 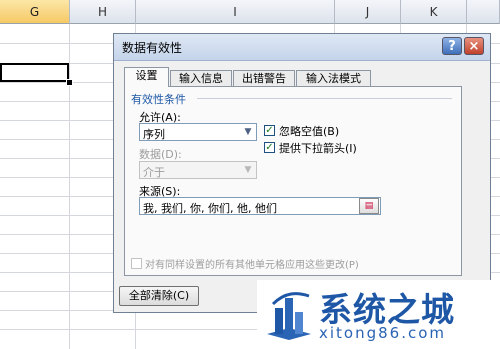 I want to click on in-cell-dropdown-checkbox: ✓, so click(x=269, y=147).